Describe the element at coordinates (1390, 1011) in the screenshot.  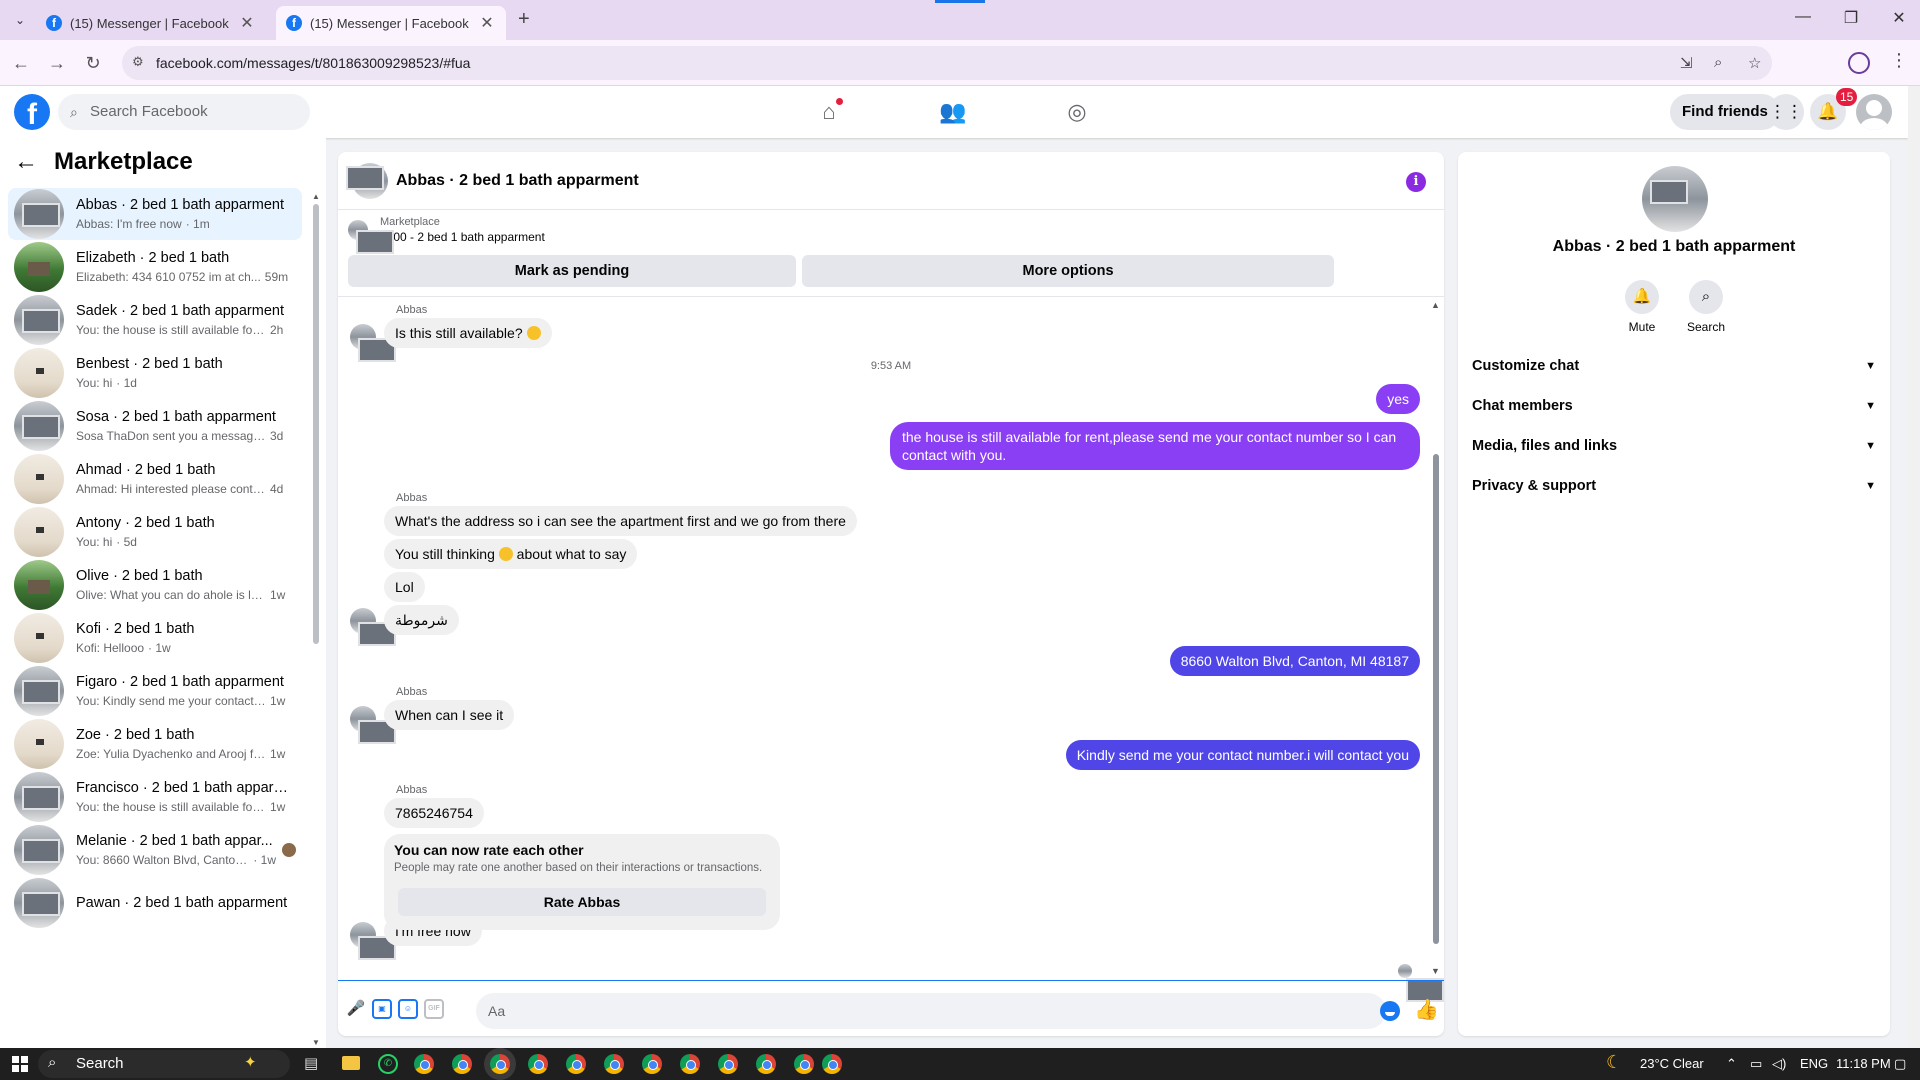
I see `emoji-icon` at that location.